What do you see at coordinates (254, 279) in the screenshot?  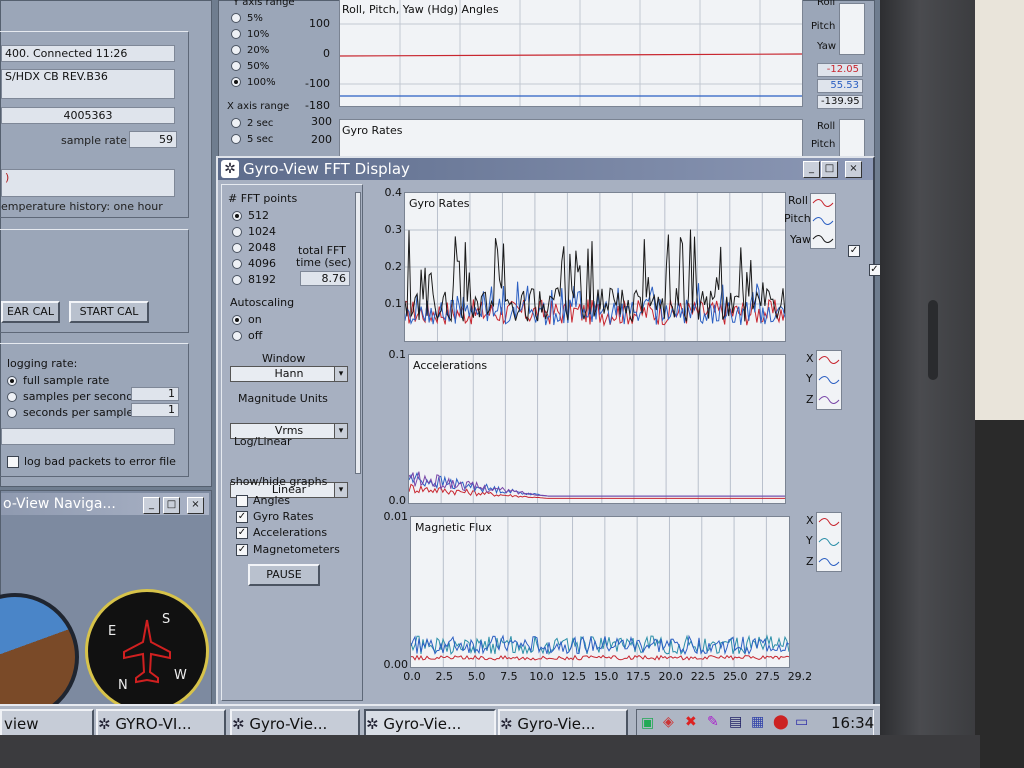 I see `fft-points-8192: 8192` at bounding box center [254, 279].